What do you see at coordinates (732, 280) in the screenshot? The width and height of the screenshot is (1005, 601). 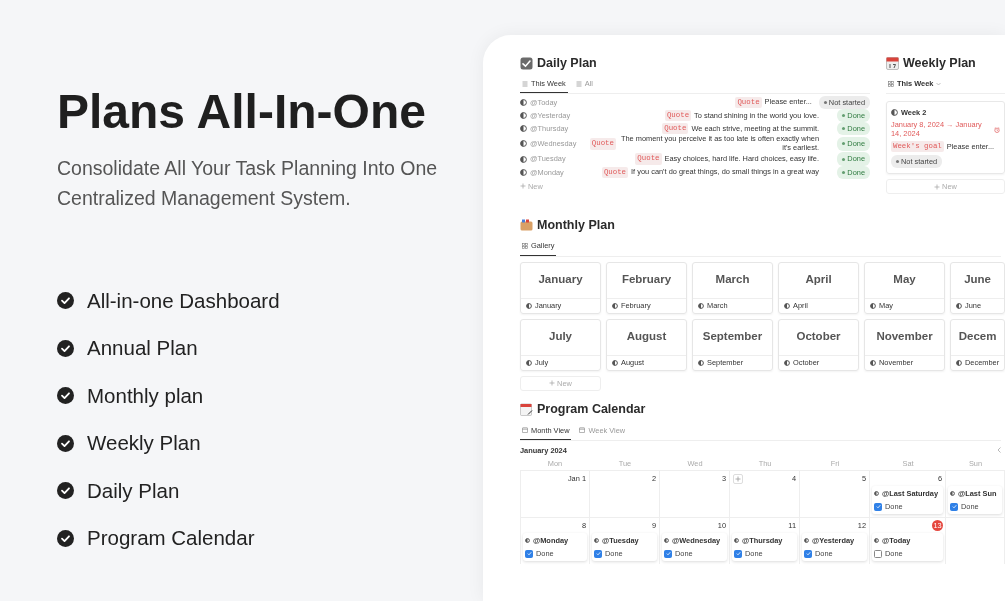 I see `card-title: March` at bounding box center [732, 280].